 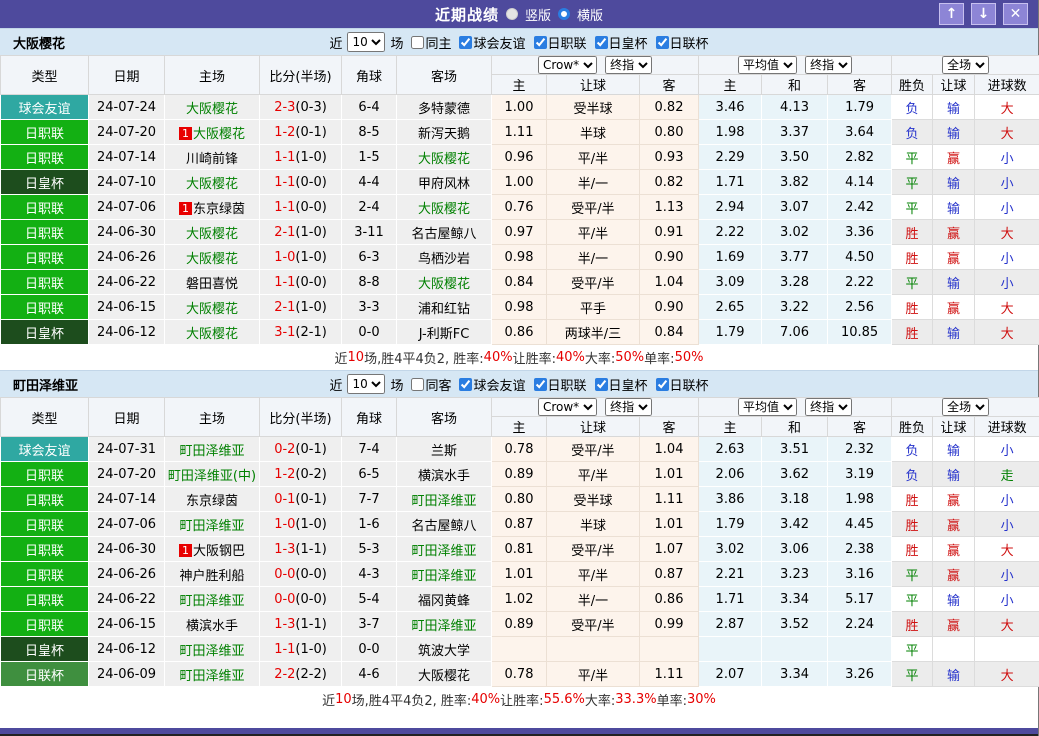 I want to click on avg-away-cell: 3.26, so click(x=860, y=674).